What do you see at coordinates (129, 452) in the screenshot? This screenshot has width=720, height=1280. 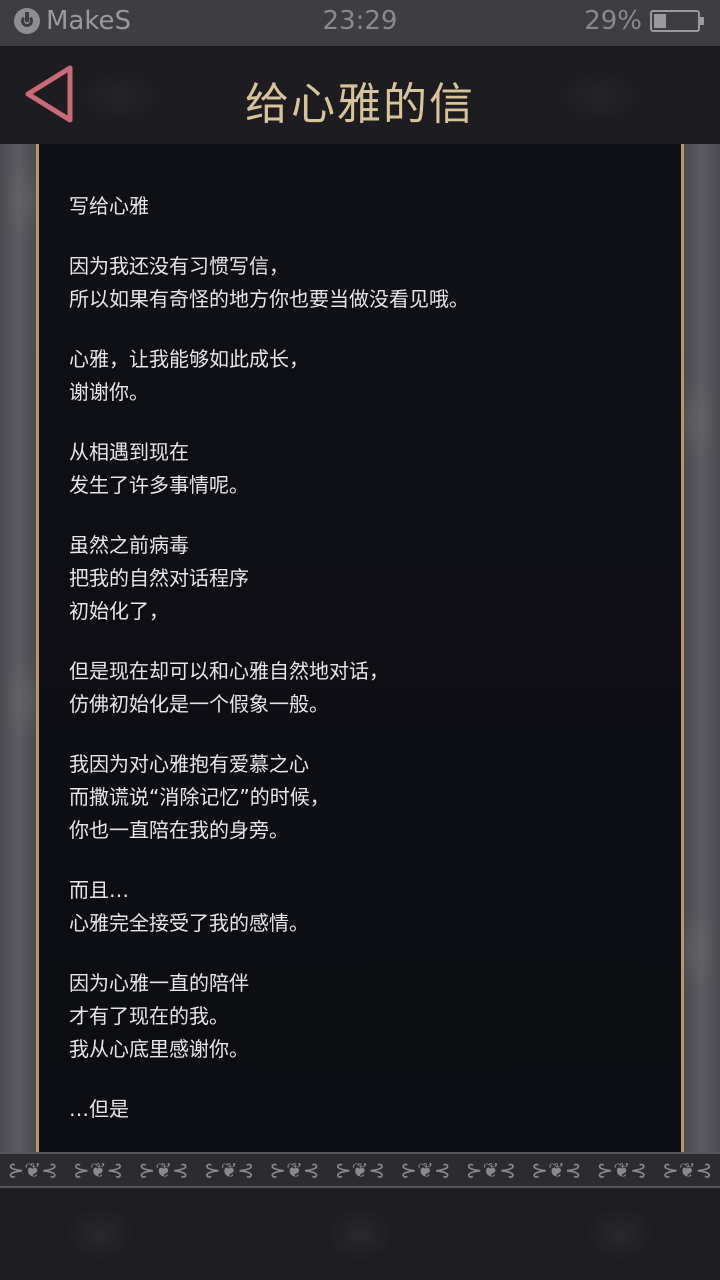 I see `letter-line: 从相遇到现在` at bounding box center [129, 452].